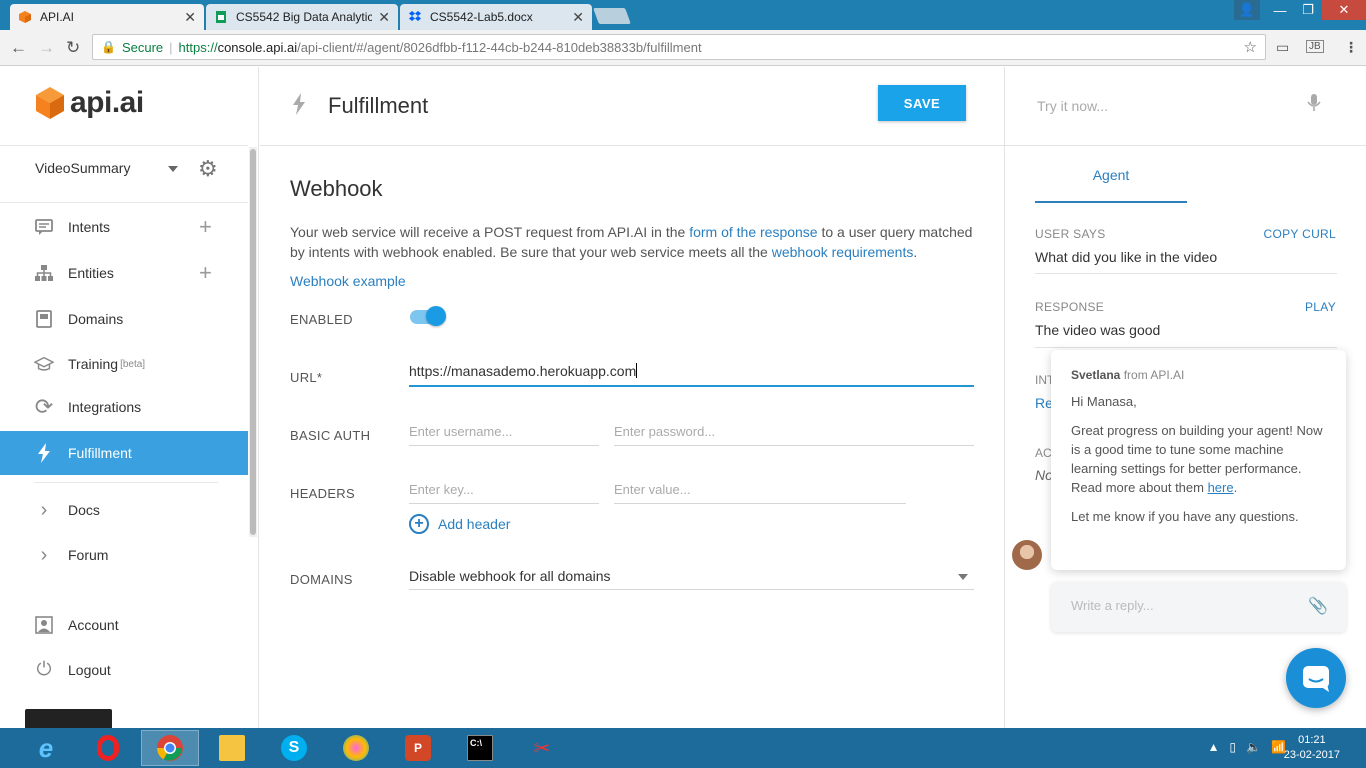  Describe the element at coordinates (46, 748) in the screenshot. I see `internet-explorer-icon: e` at that location.